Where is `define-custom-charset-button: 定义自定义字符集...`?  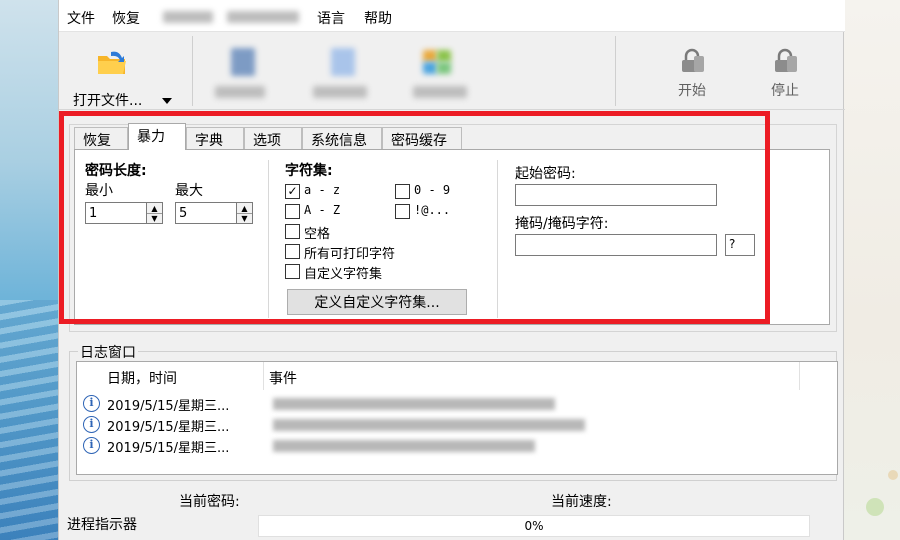 define-custom-charset-button: 定义自定义字符集... is located at coordinates (377, 302).